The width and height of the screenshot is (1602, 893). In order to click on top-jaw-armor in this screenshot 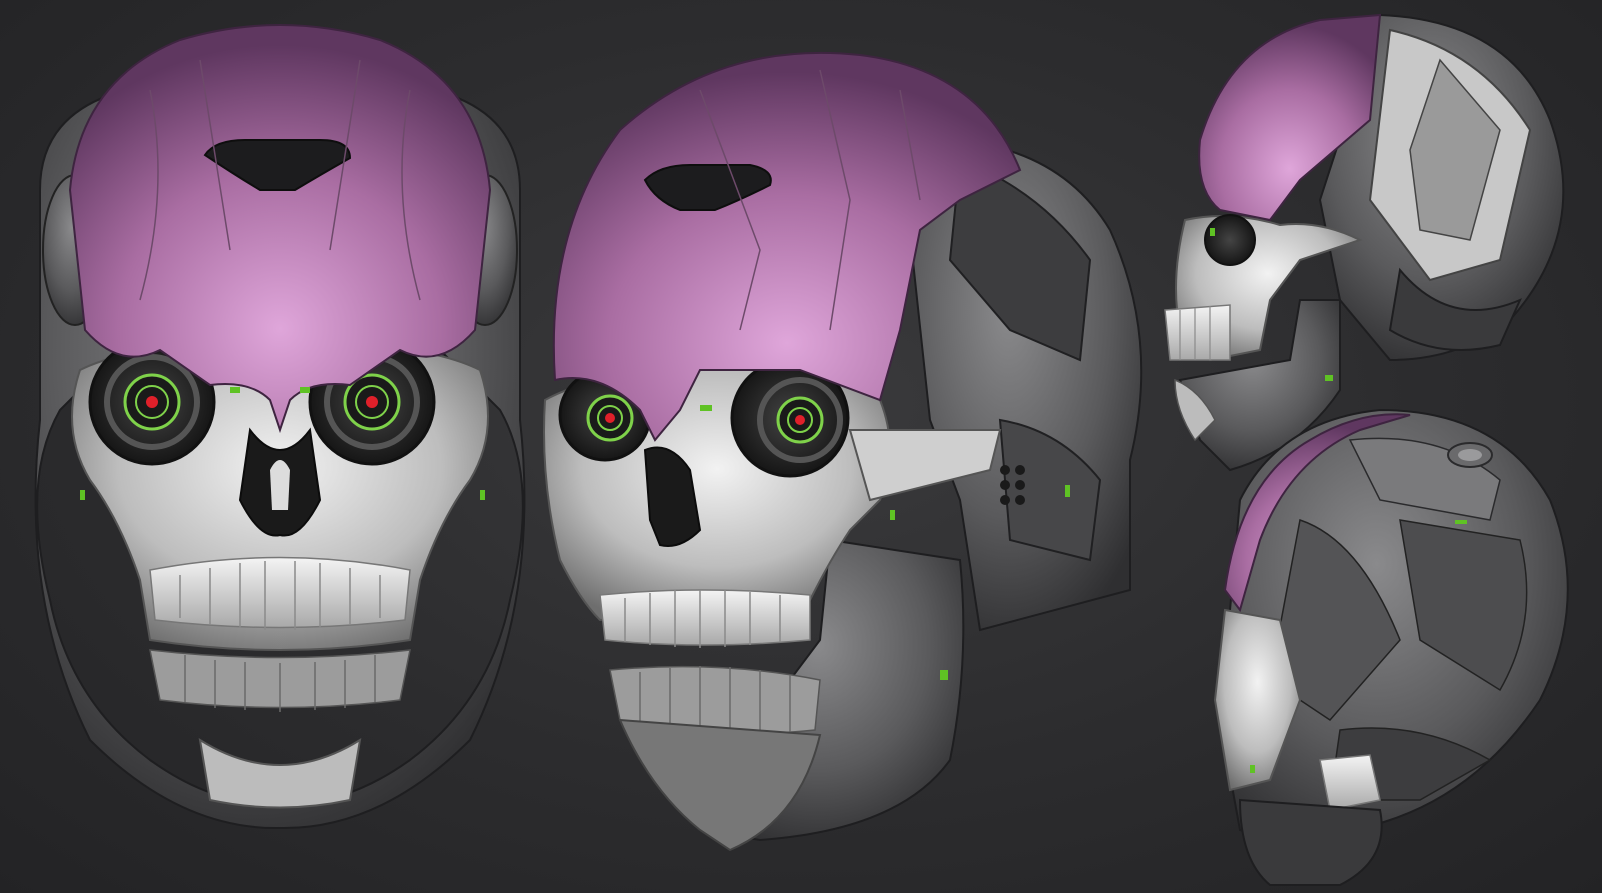, I will do `click(1310, 842)`.